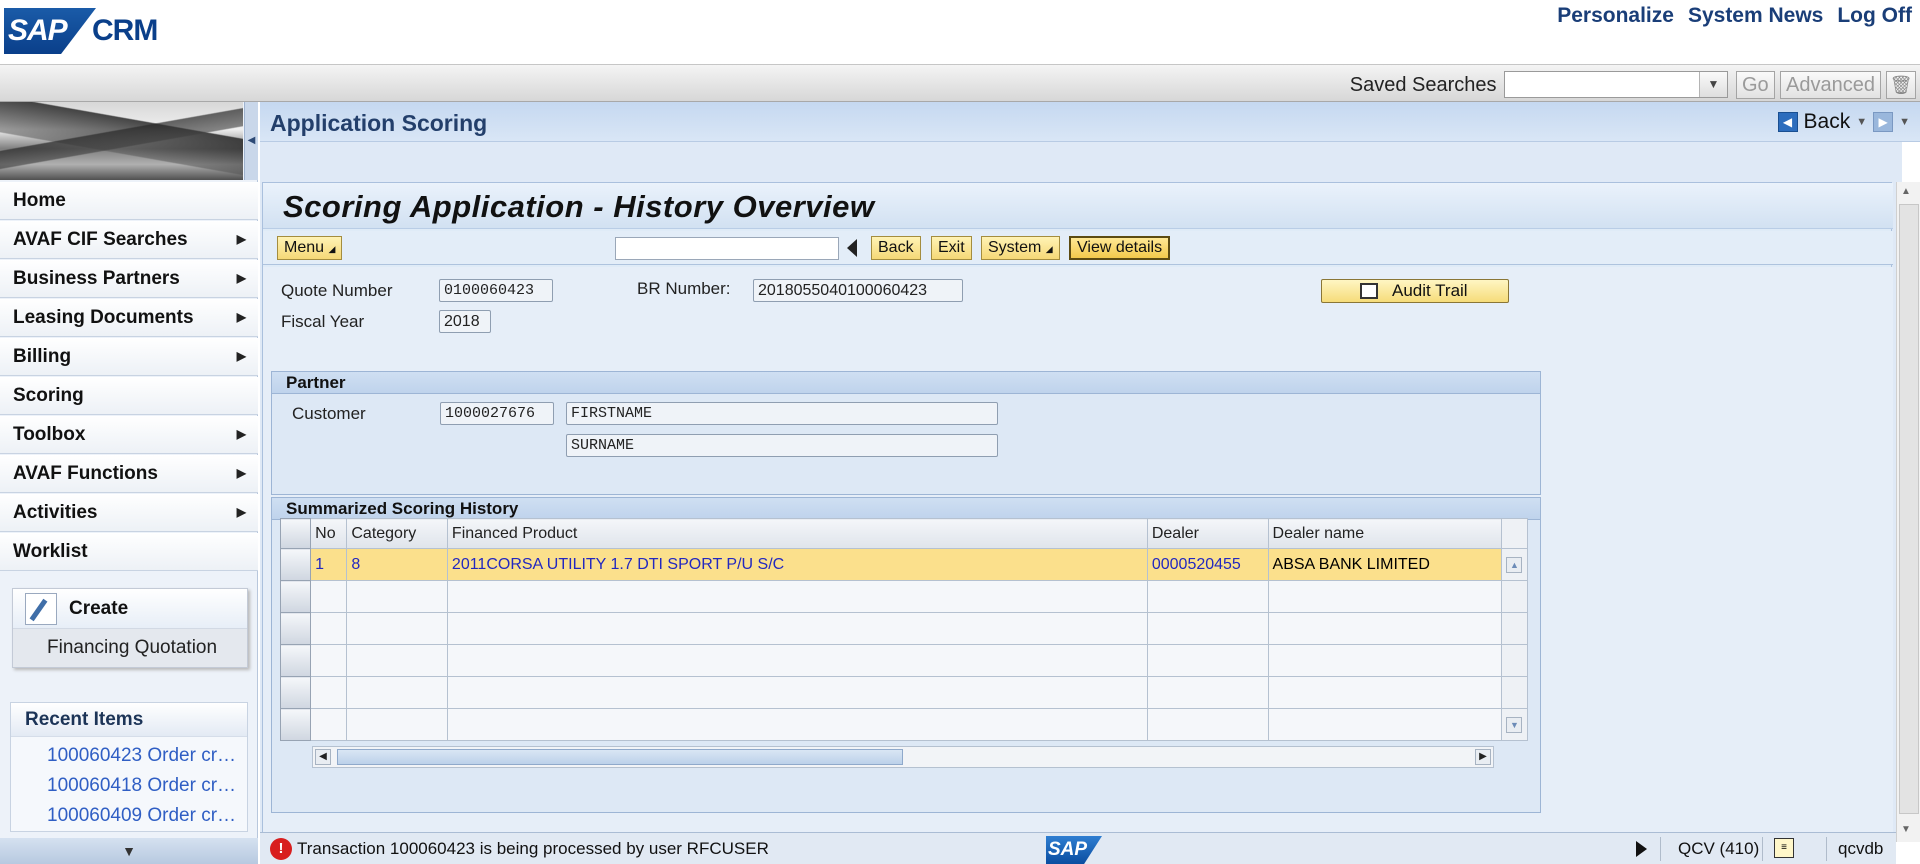  What do you see at coordinates (896, 248) in the screenshot?
I see `back-button: Back` at bounding box center [896, 248].